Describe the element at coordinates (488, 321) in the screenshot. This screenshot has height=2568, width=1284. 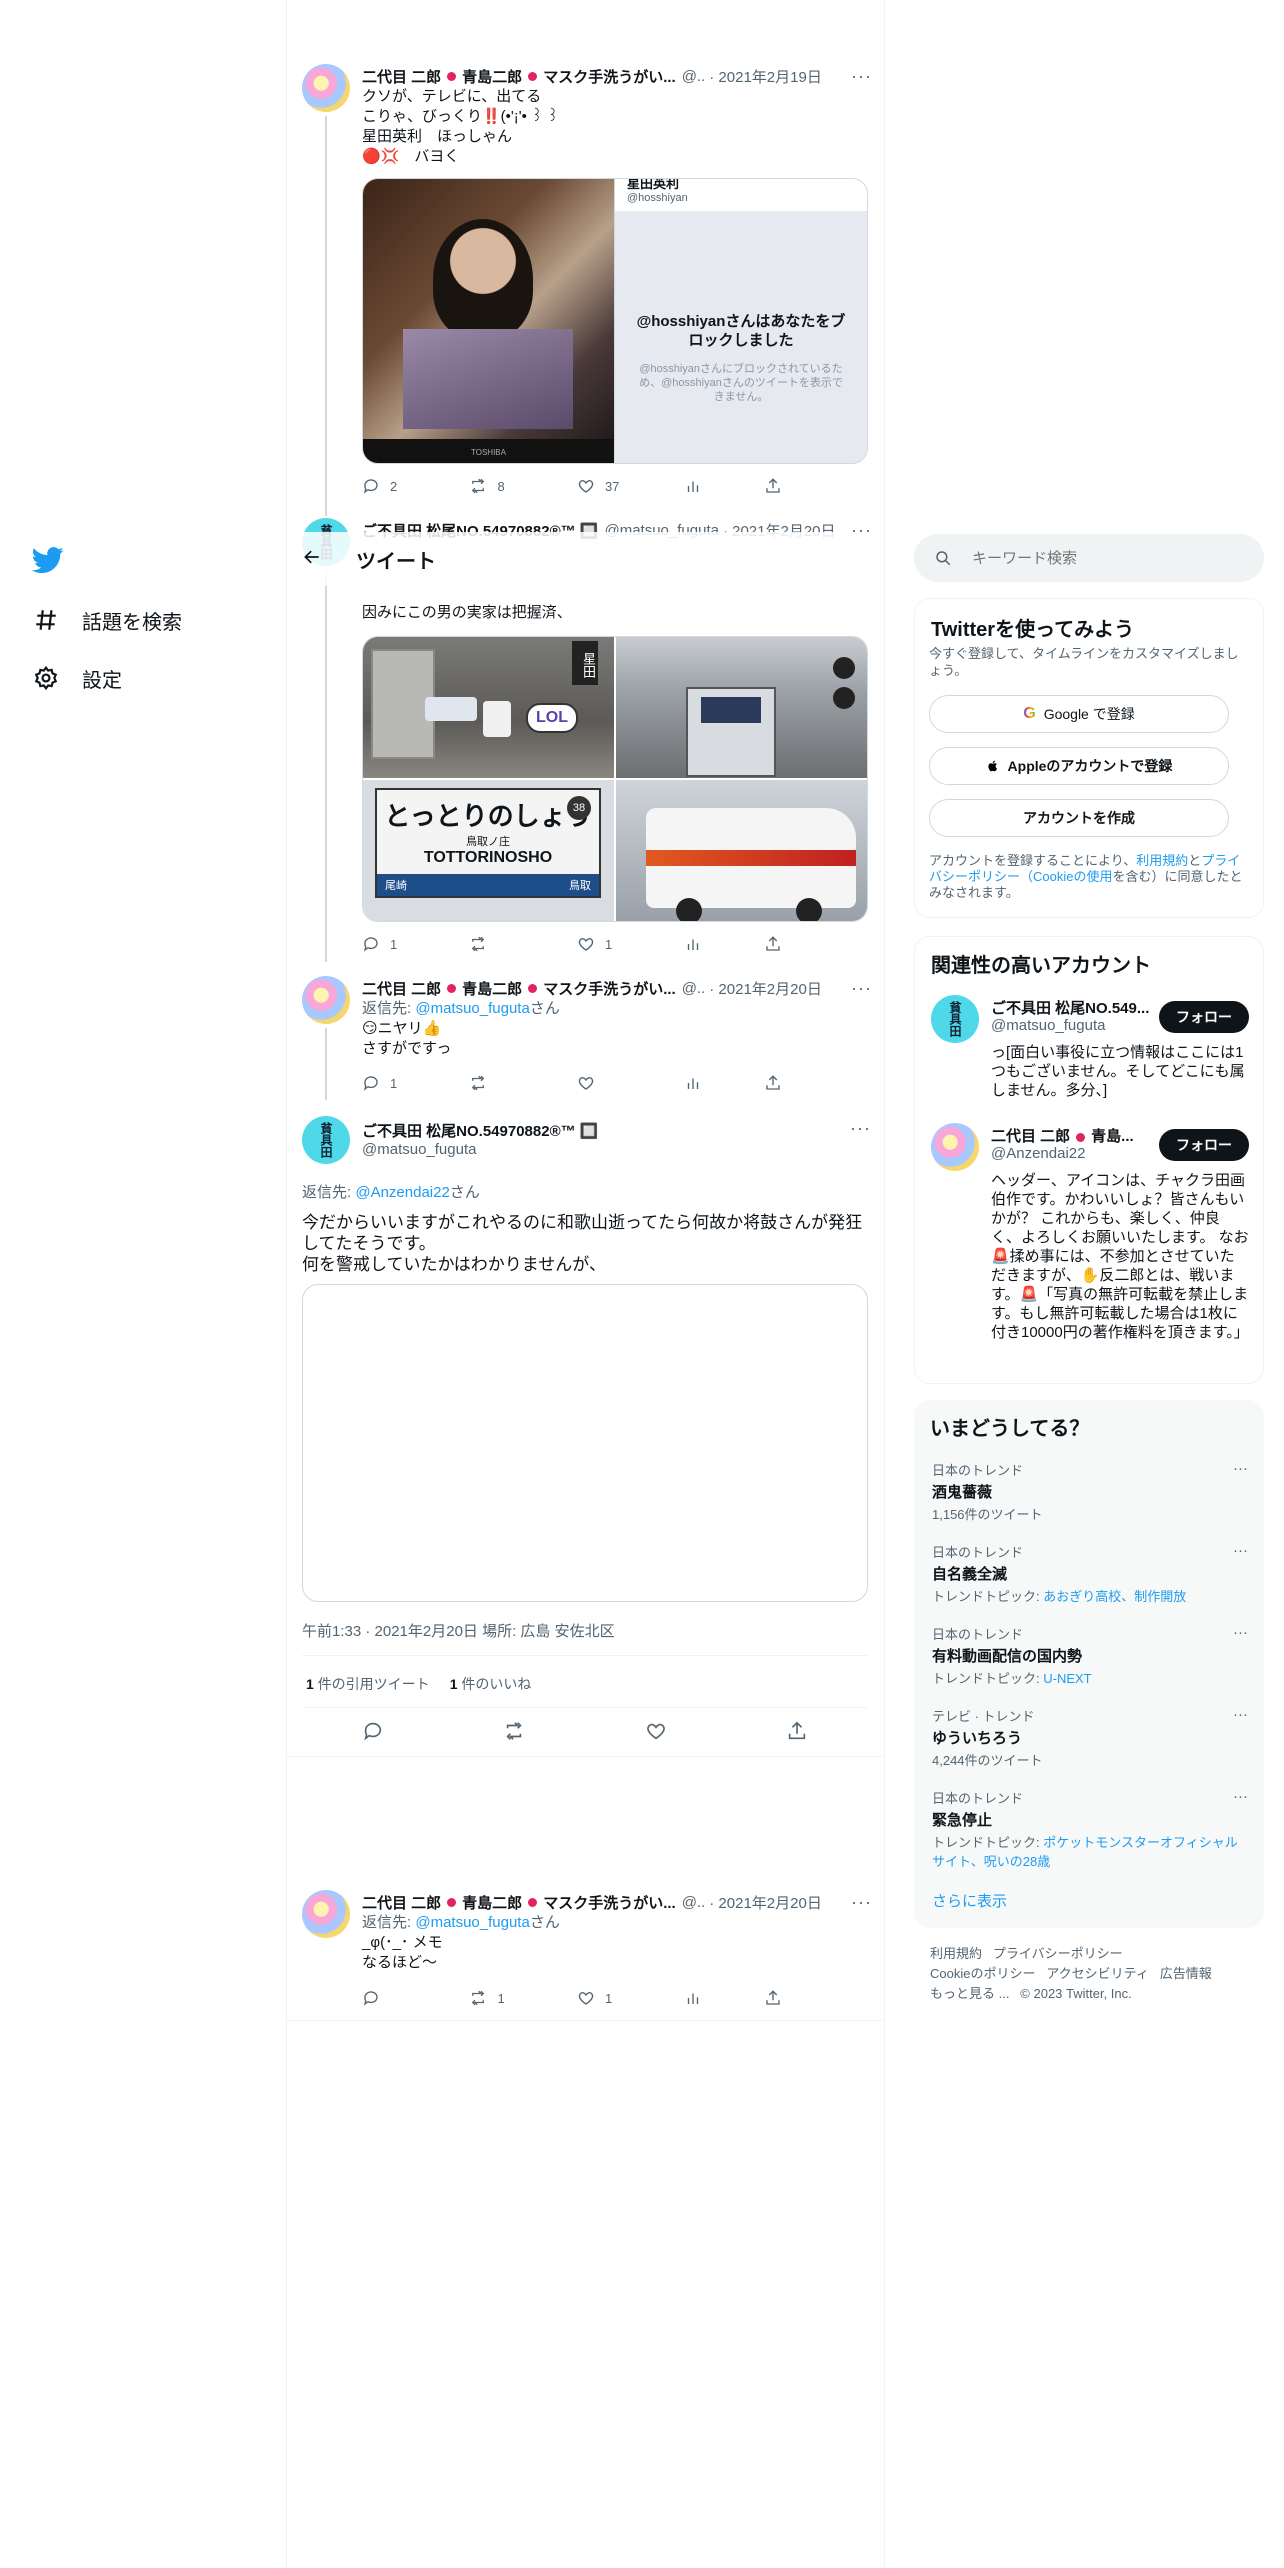
I see `tv-photo: TOSHIBA` at that location.